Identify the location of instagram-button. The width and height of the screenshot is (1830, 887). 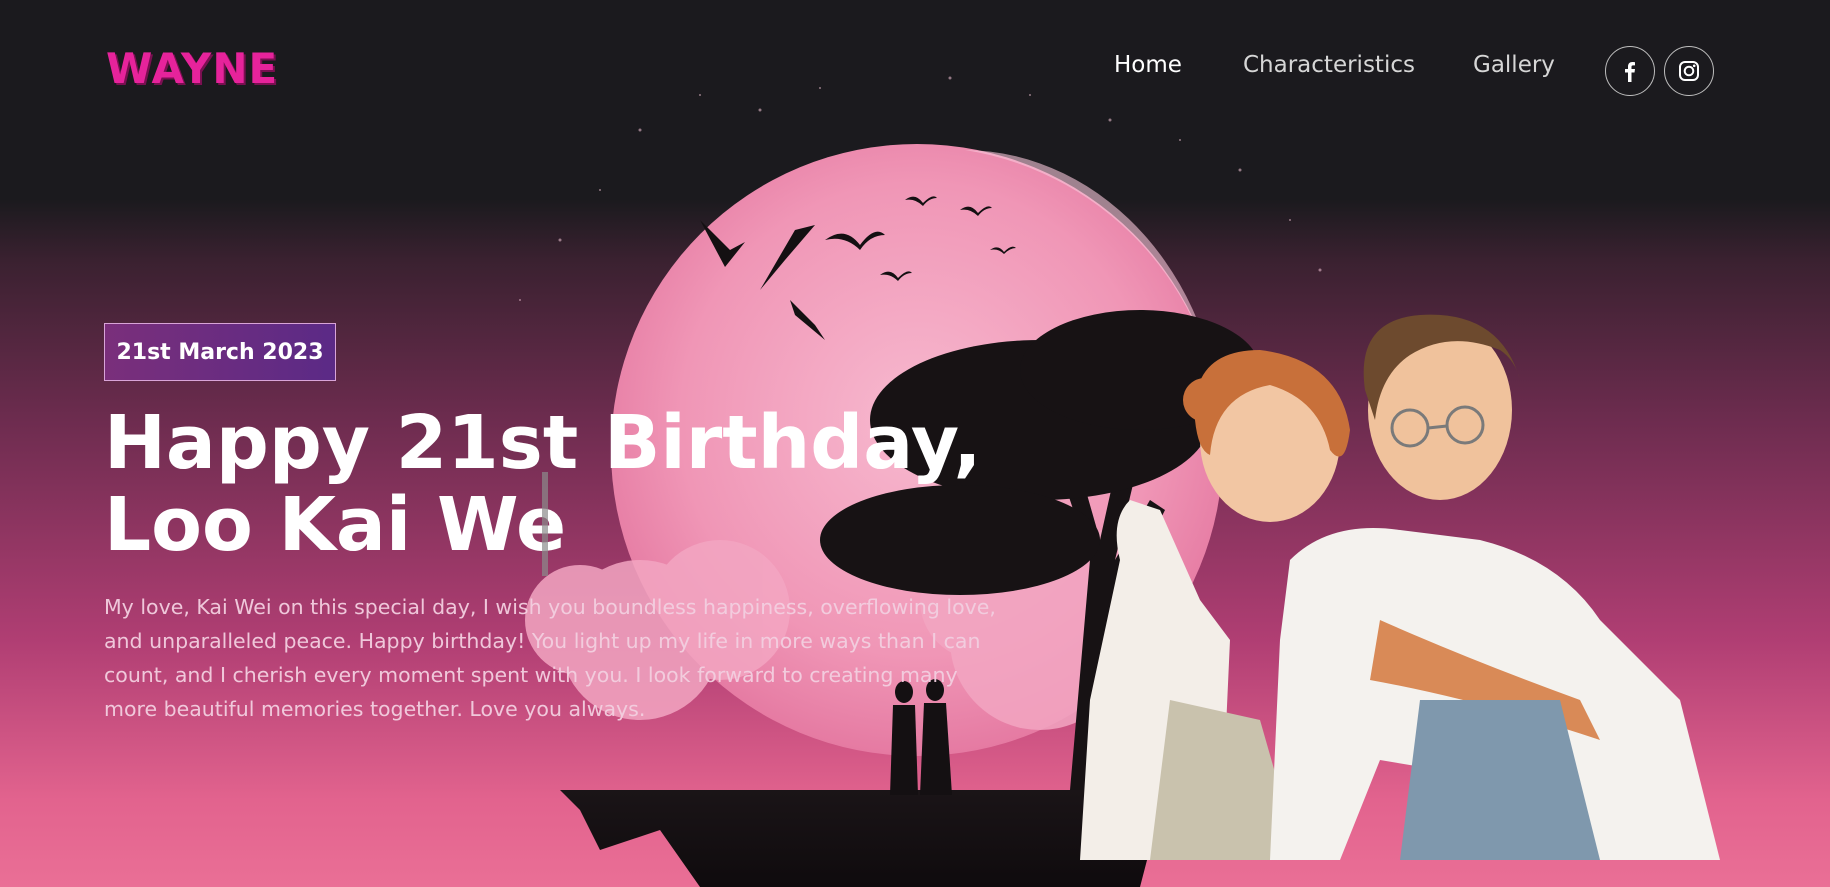
(1689, 71).